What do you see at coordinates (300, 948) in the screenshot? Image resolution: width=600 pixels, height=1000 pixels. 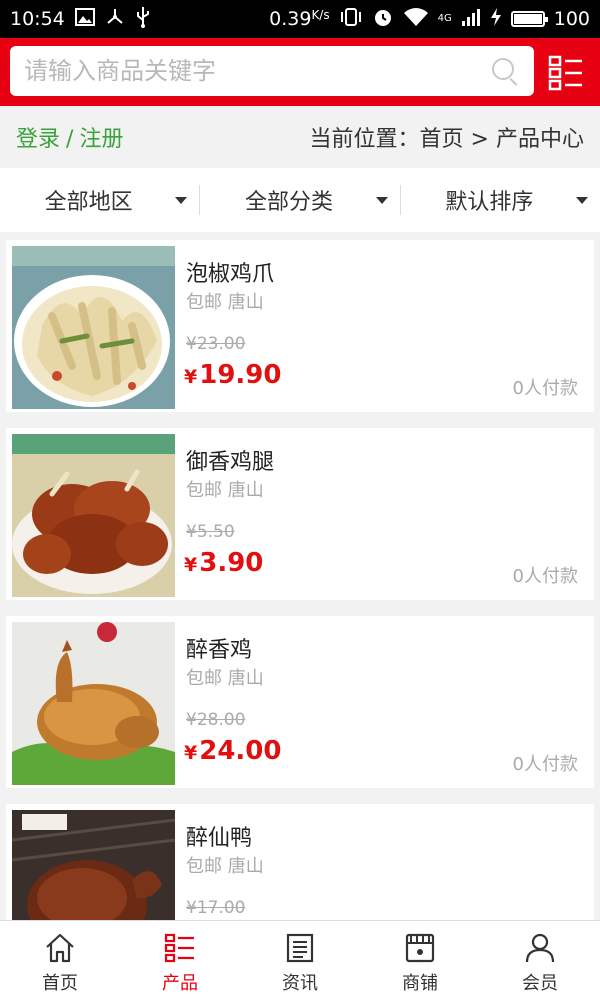 I see `news-icon` at bounding box center [300, 948].